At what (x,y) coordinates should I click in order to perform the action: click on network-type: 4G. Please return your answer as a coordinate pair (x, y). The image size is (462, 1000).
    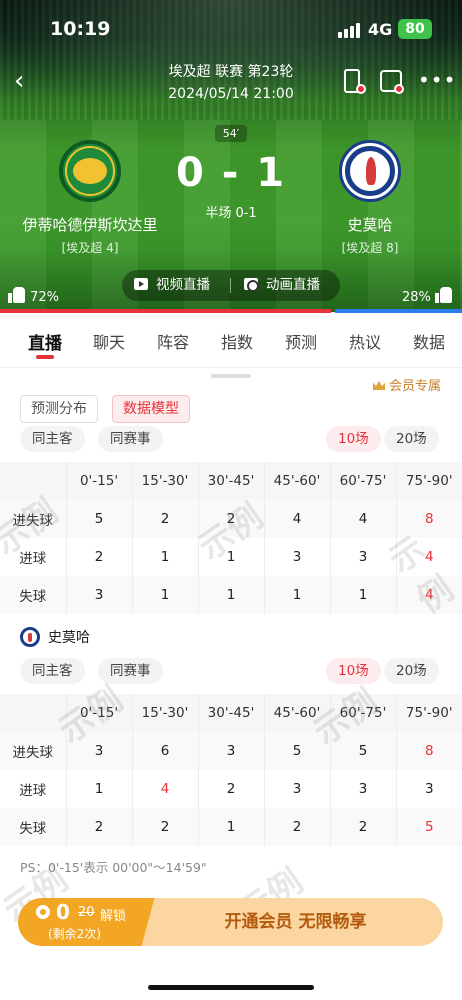
    Looking at the image, I should click on (380, 29).